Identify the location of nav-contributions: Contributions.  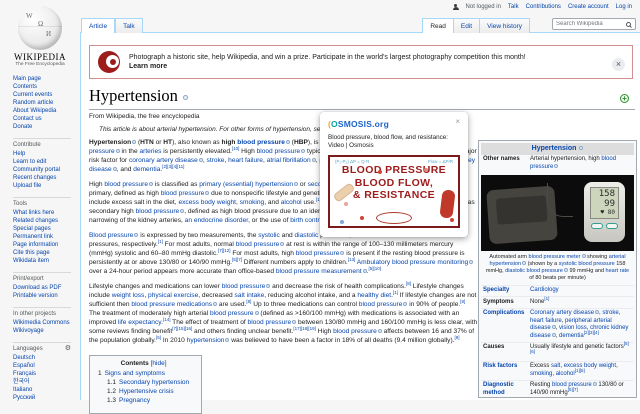
(543, 7).